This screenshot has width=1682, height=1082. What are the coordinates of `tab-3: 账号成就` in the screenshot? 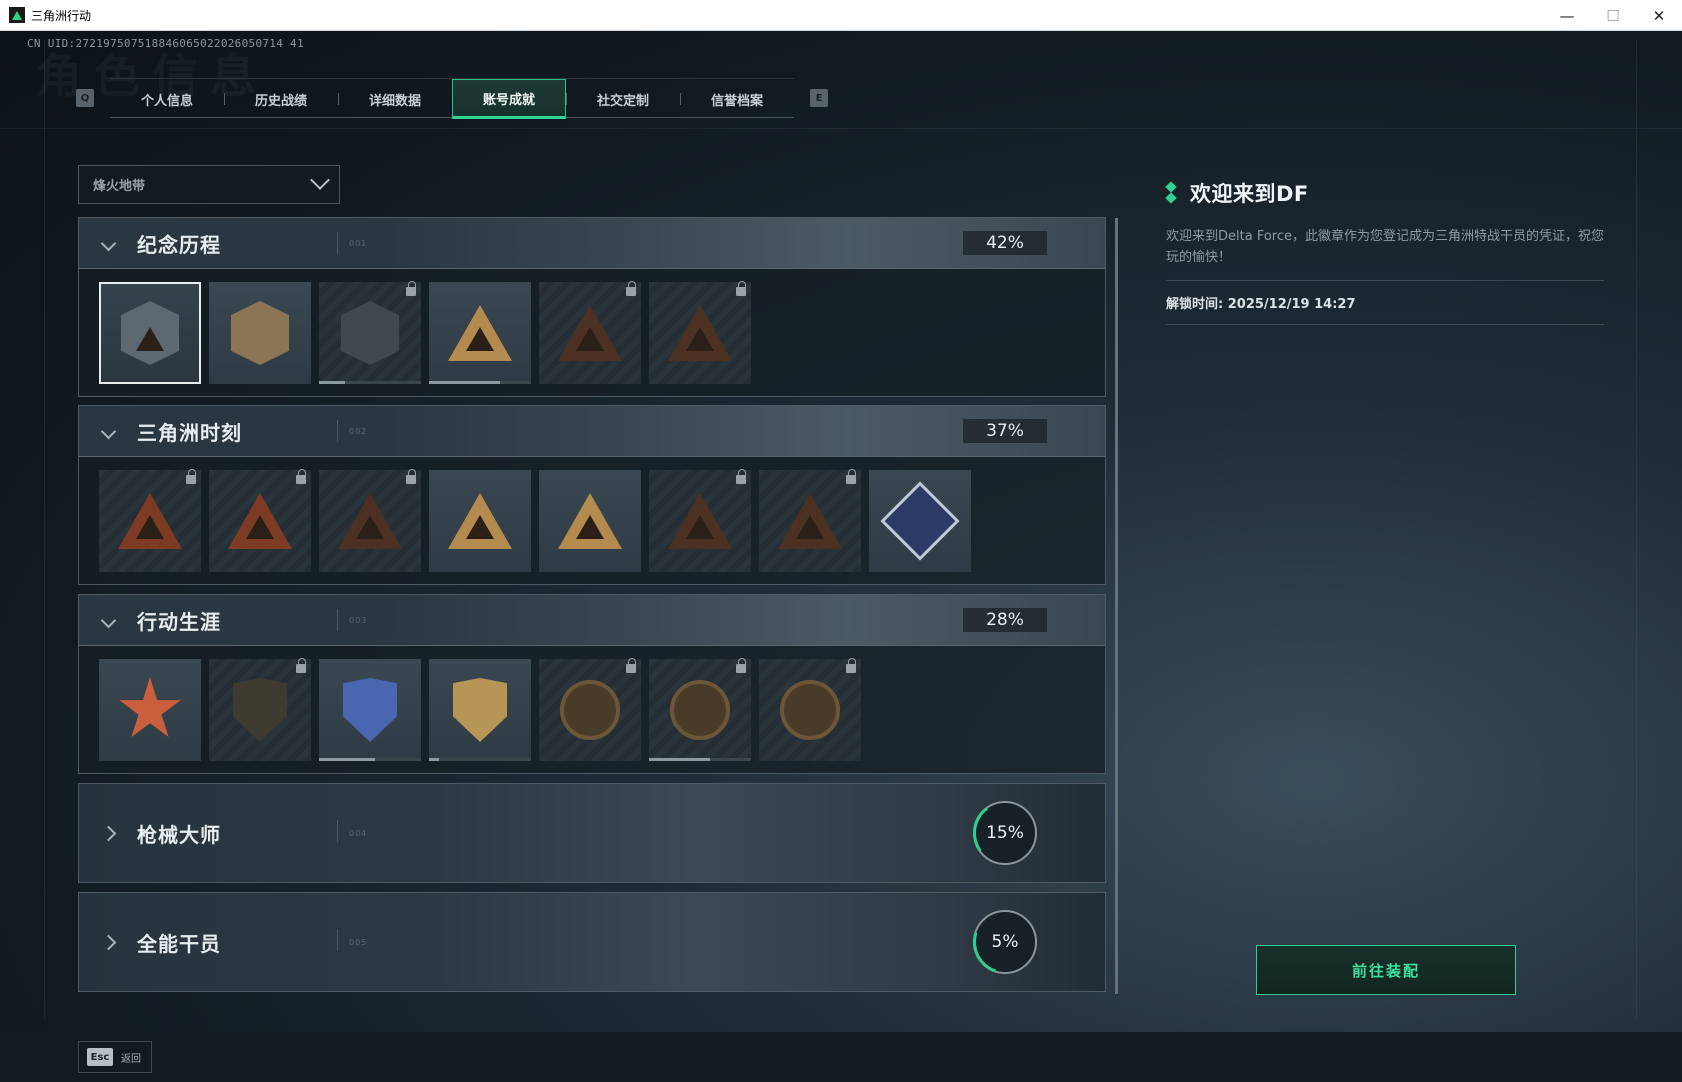 It's located at (509, 99).